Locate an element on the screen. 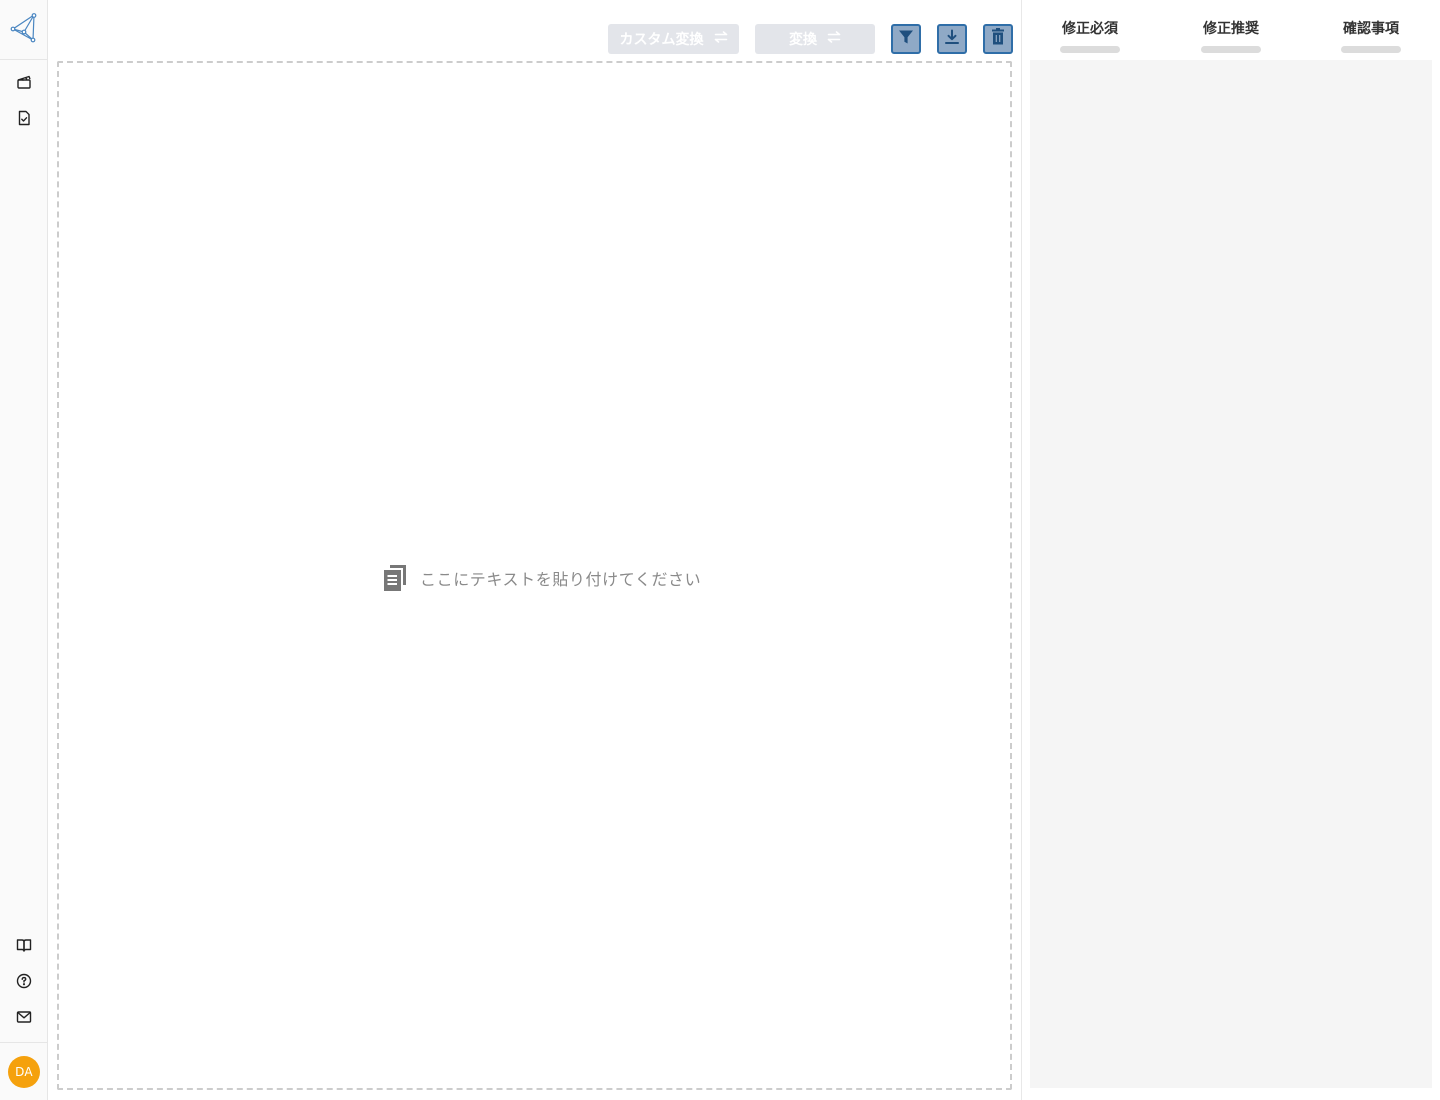 The image size is (1440, 1100). filter-icon is located at coordinates (906, 39).